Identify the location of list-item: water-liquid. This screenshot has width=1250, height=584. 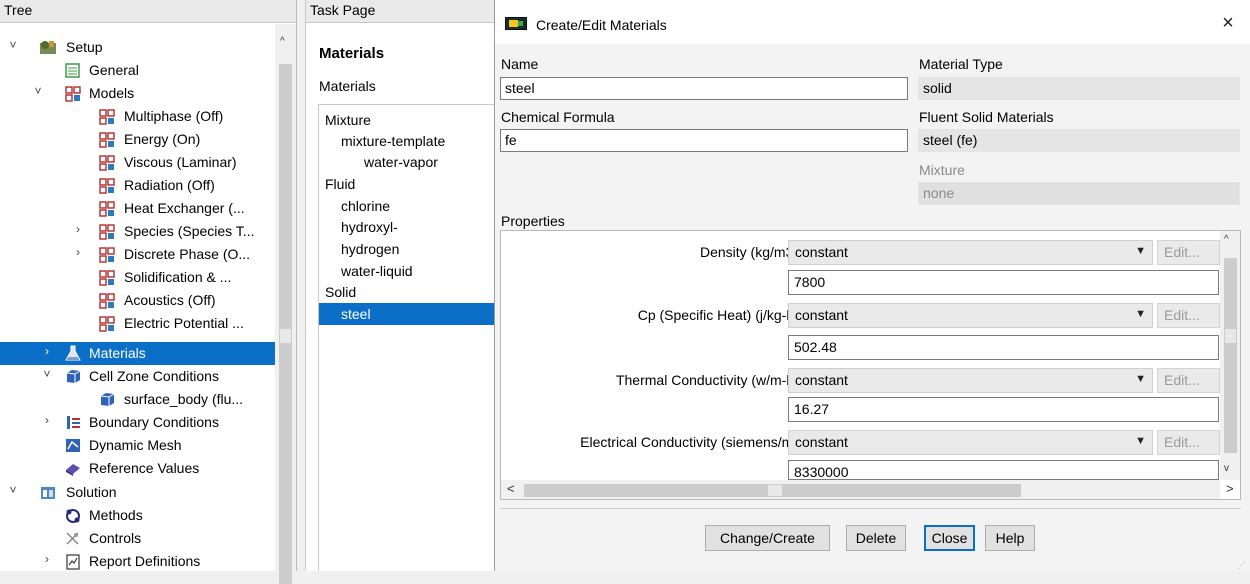
(407, 271).